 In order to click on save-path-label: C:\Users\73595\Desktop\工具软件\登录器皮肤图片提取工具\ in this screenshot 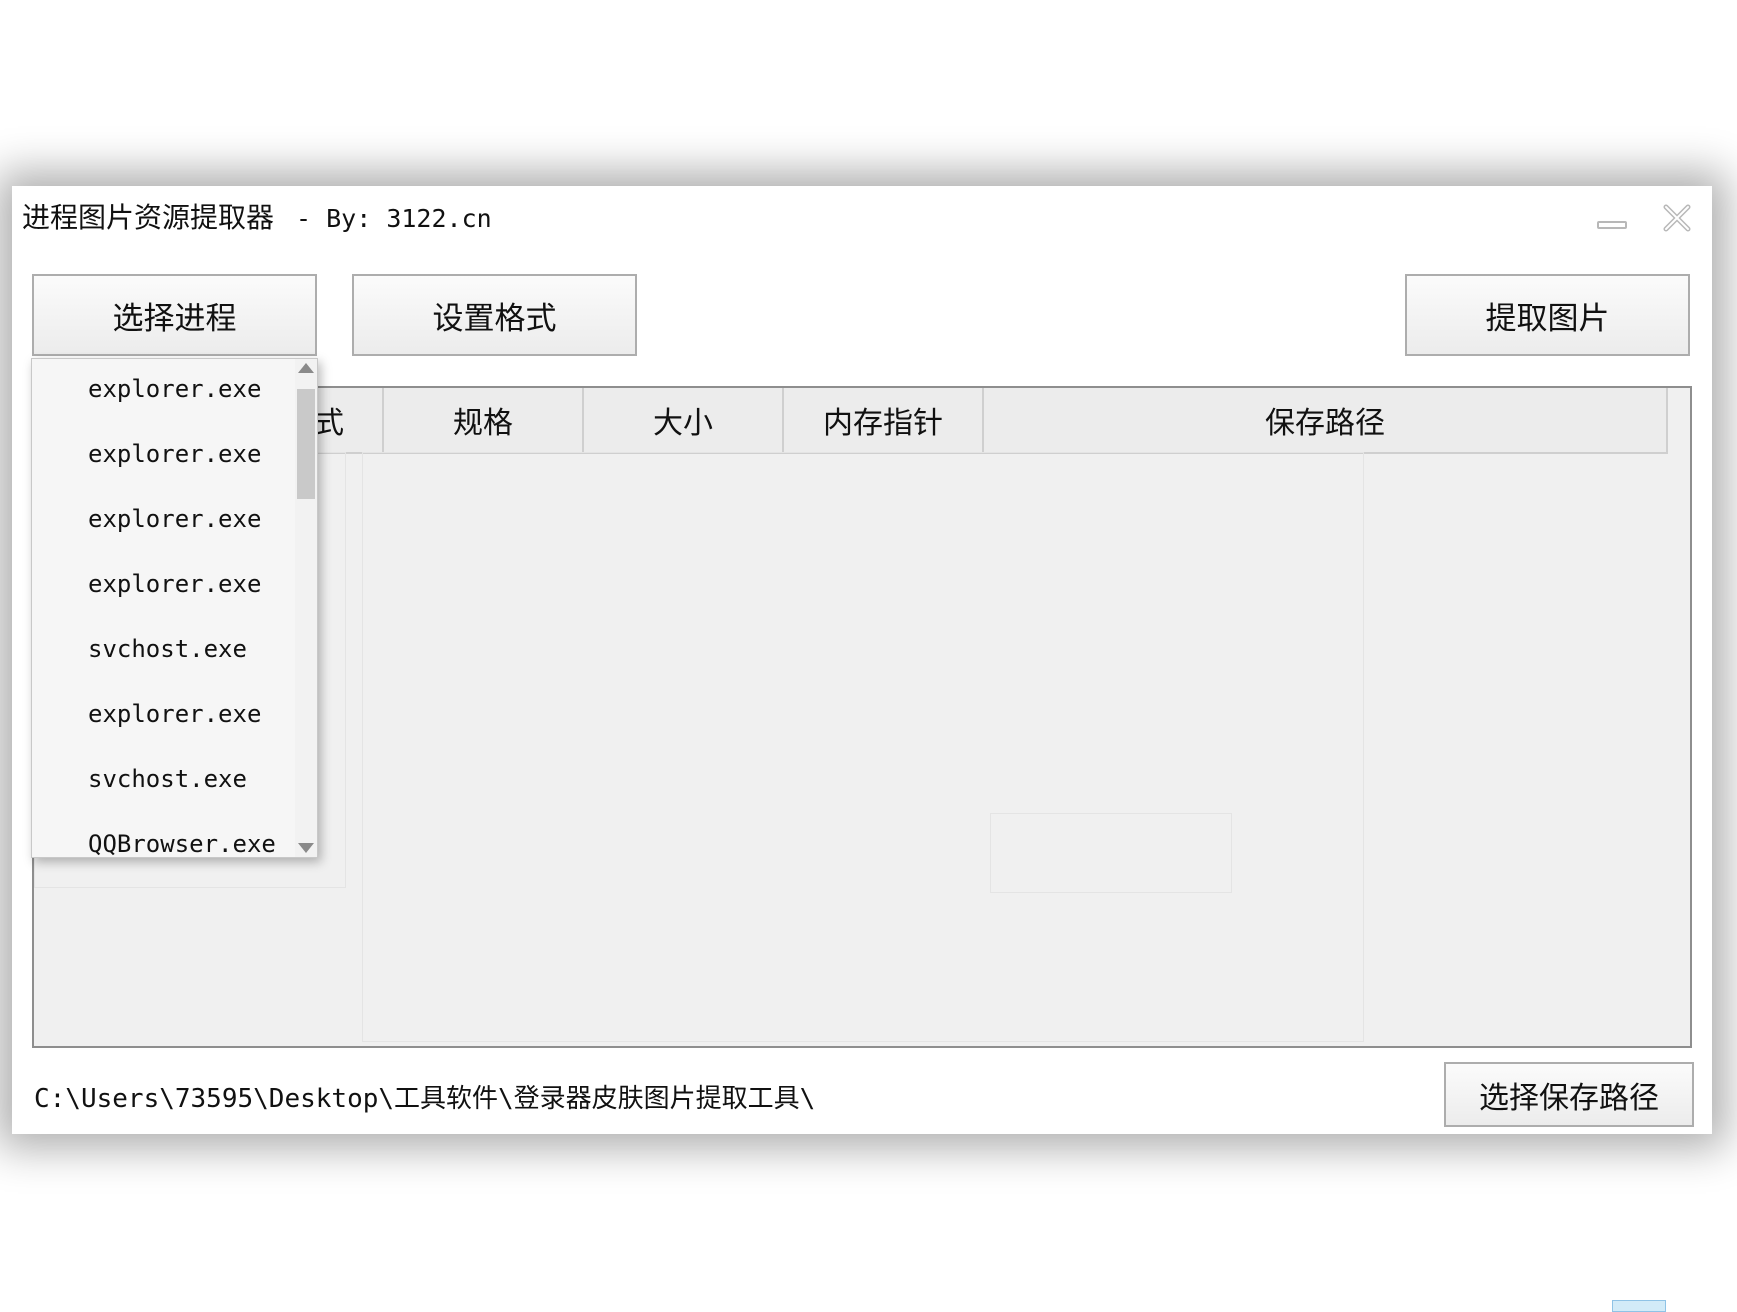, I will do `click(424, 1096)`.